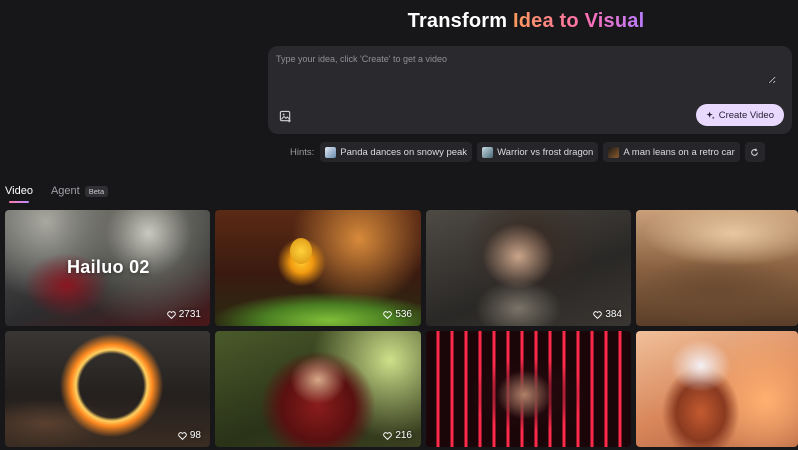 This screenshot has height=450, width=798. I want to click on like-count: 536, so click(397, 314).